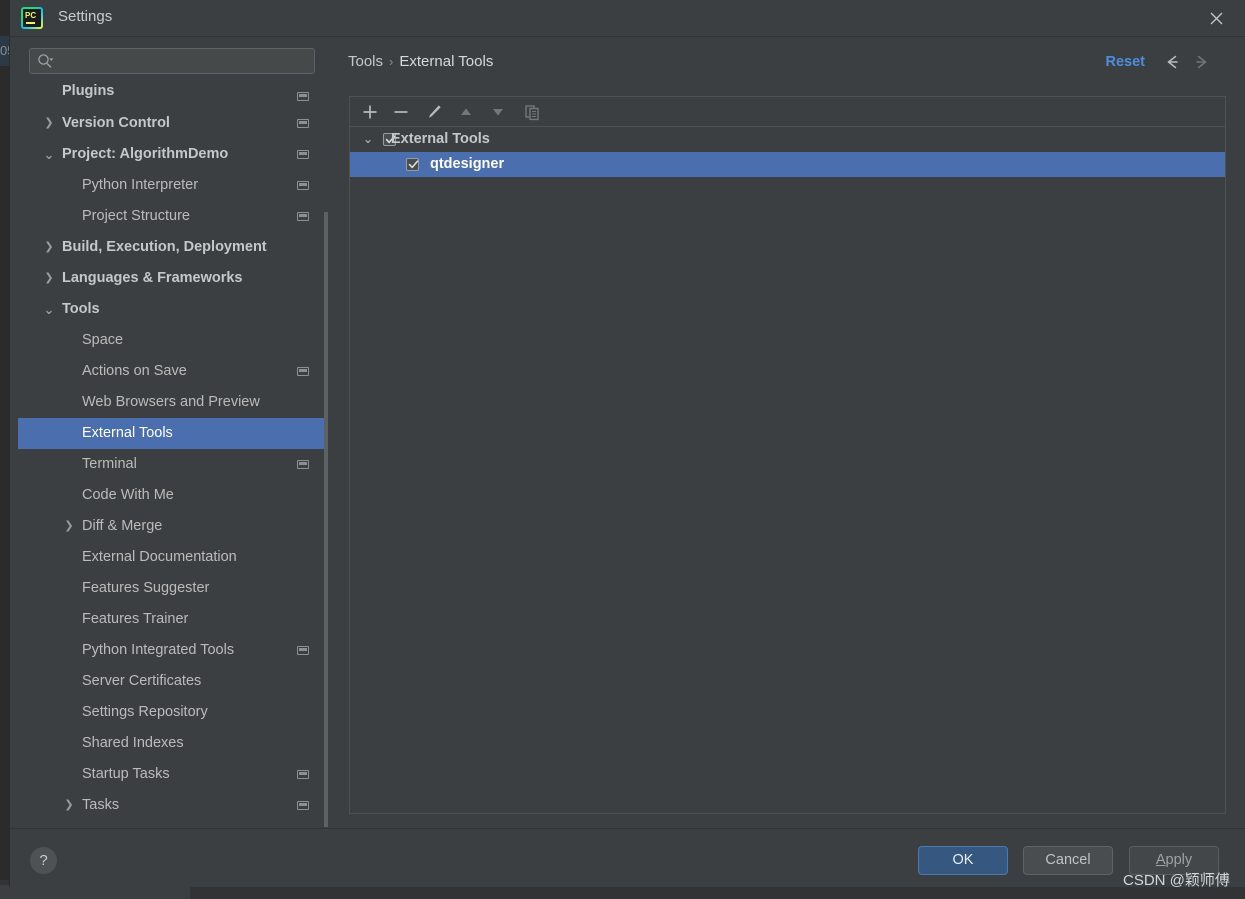  What do you see at coordinates (101, 805) in the screenshot?
I see `sidebar-item-label: Tasks` at bounding box center [101, 805].